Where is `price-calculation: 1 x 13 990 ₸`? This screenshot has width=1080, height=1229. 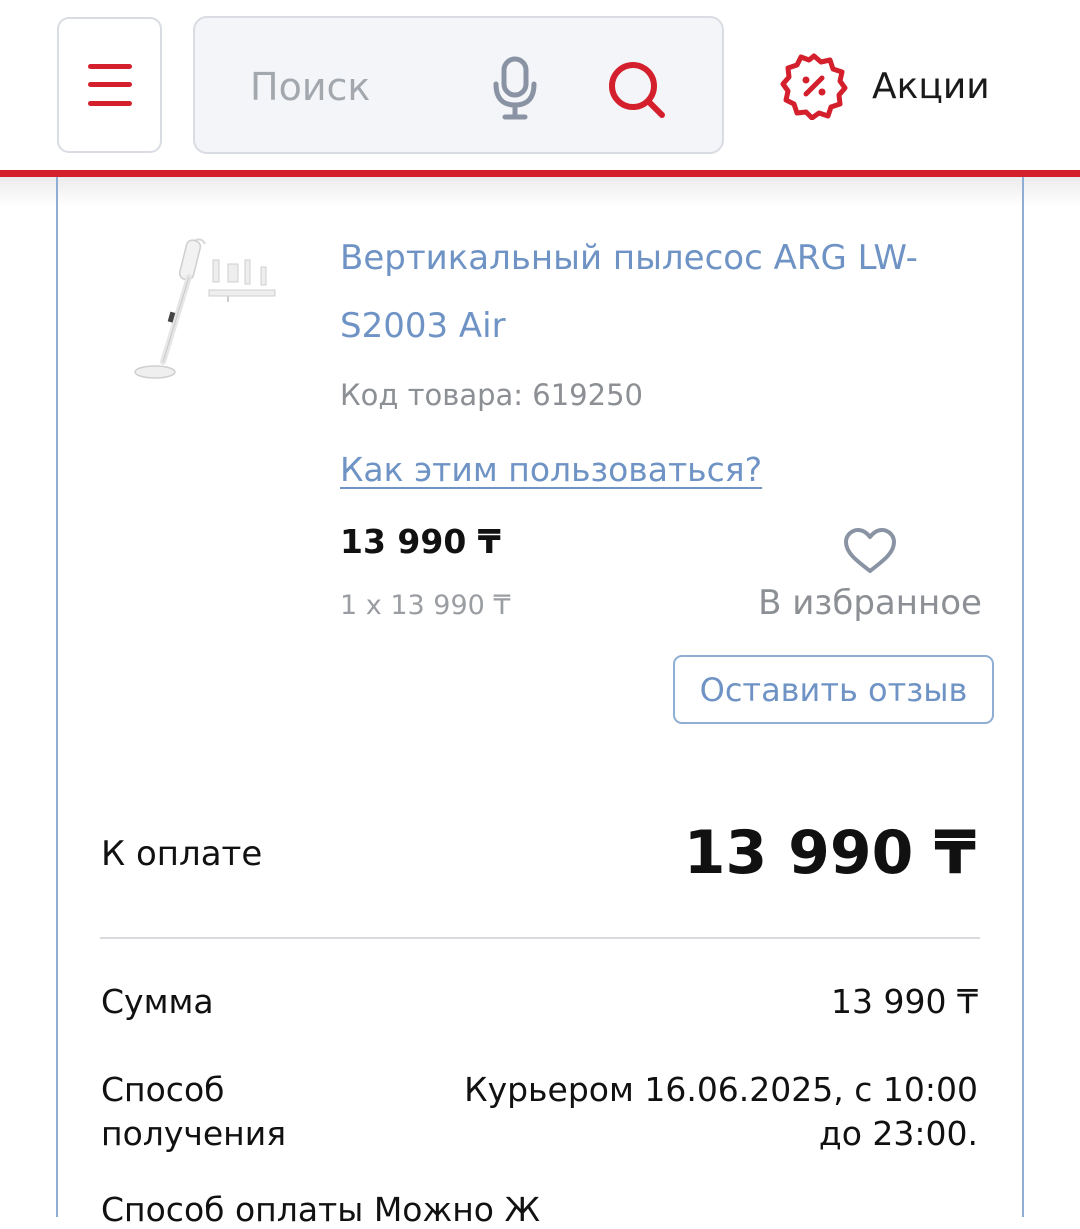 price-calculation: 1 x 13 990 ₸ is located at coordinates (425, 605).